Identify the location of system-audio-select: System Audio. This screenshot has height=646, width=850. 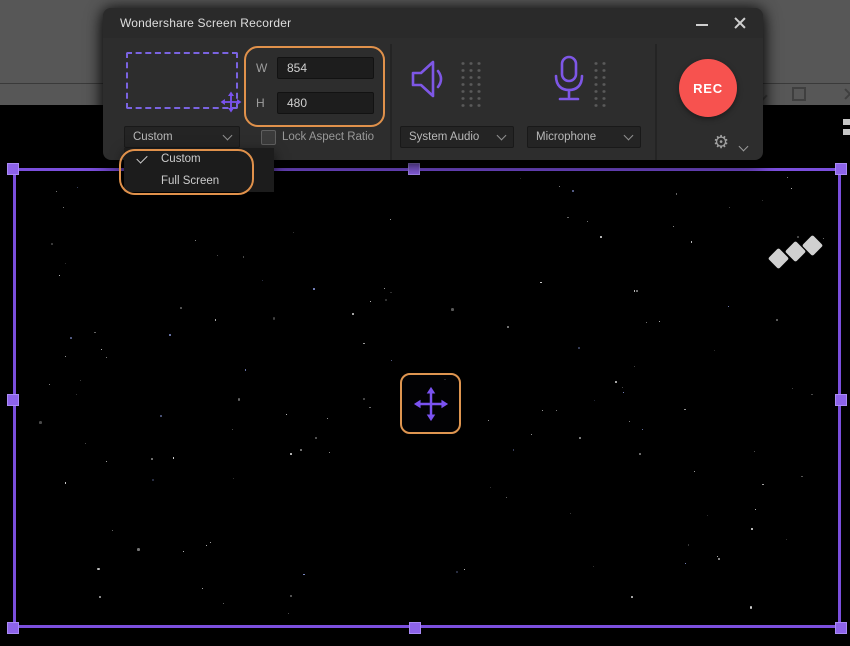
(457, 137).